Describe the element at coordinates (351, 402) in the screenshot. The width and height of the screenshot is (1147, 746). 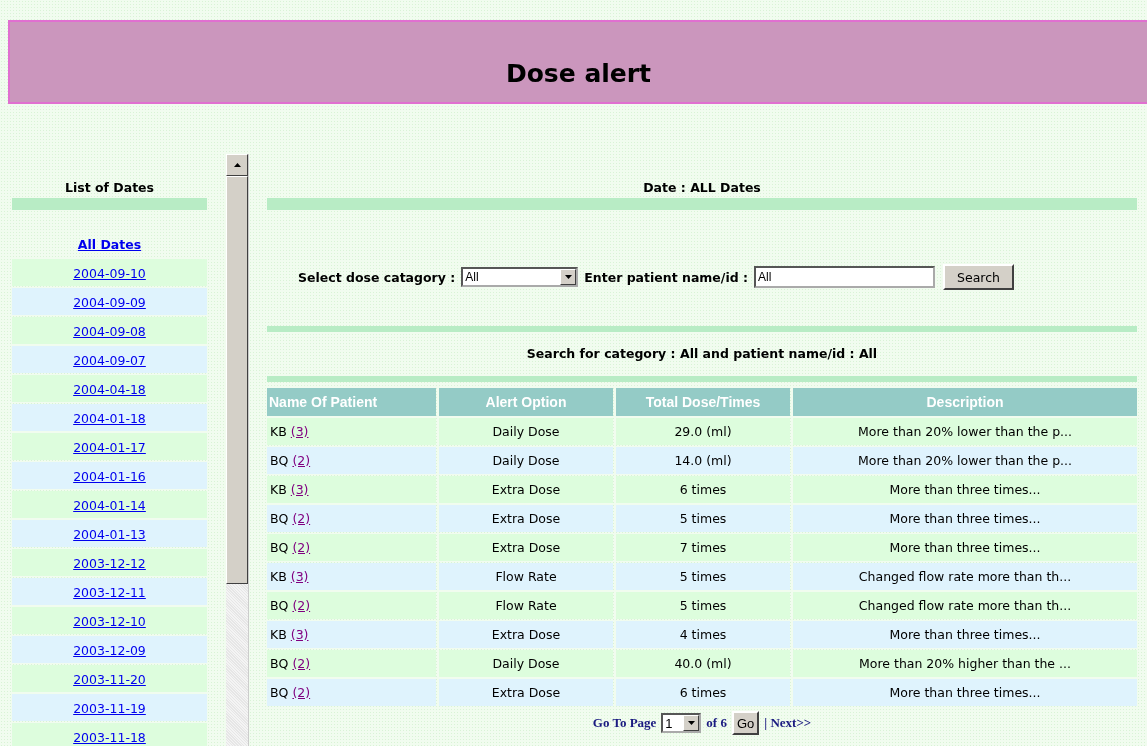
I see `column-header: Name Of Patient` at that location.